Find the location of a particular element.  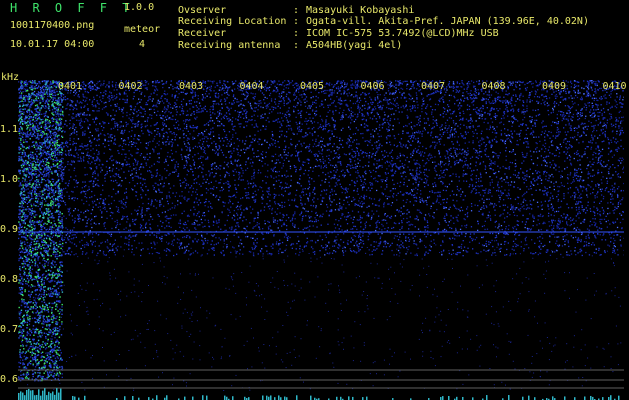

app-title: H R O F F T is located at coordinates (71, 8).